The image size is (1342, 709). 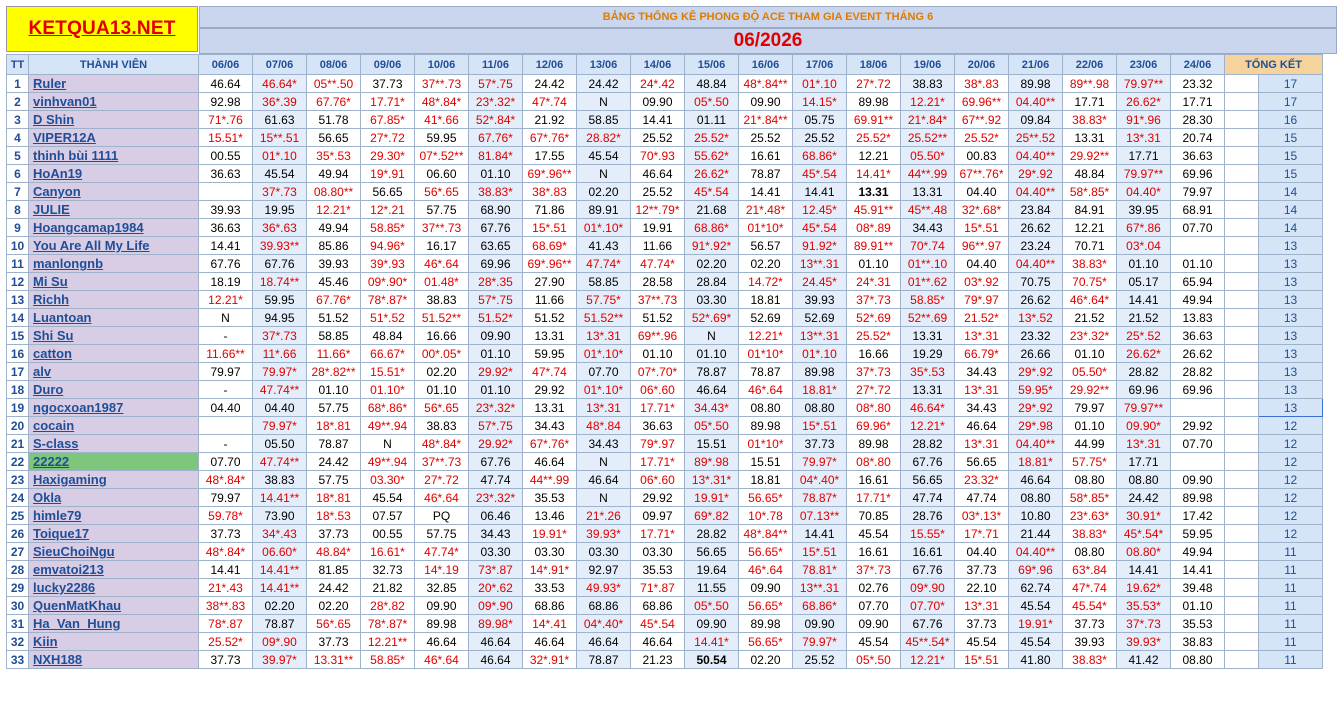 What do you see at coordinates (495, 101) in the screenshot?
I see `score-cell: 23*.32*` at bounding box center [495, 101].